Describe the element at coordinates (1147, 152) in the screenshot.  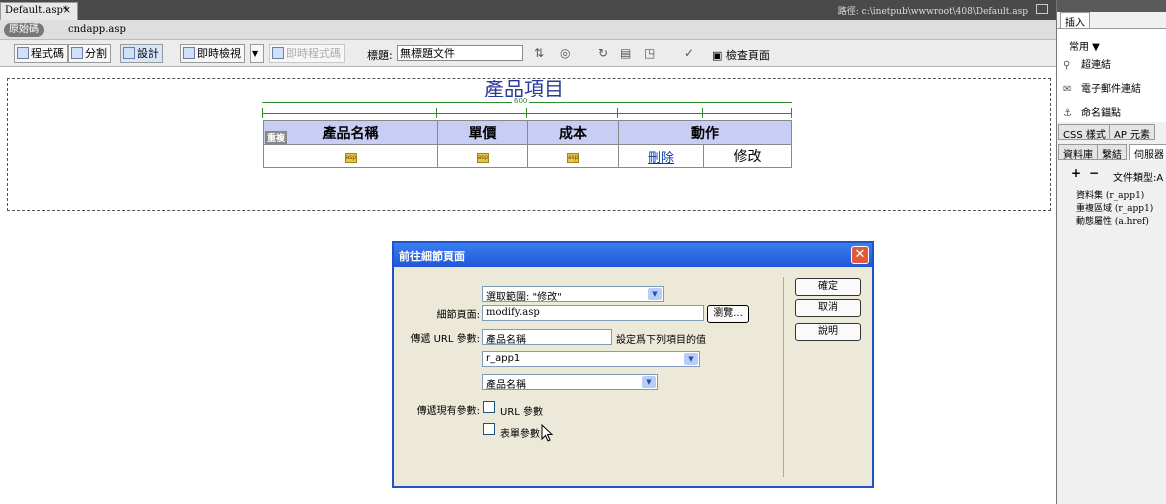
I see `tab-server-behaviors: 伺服器` at that location.